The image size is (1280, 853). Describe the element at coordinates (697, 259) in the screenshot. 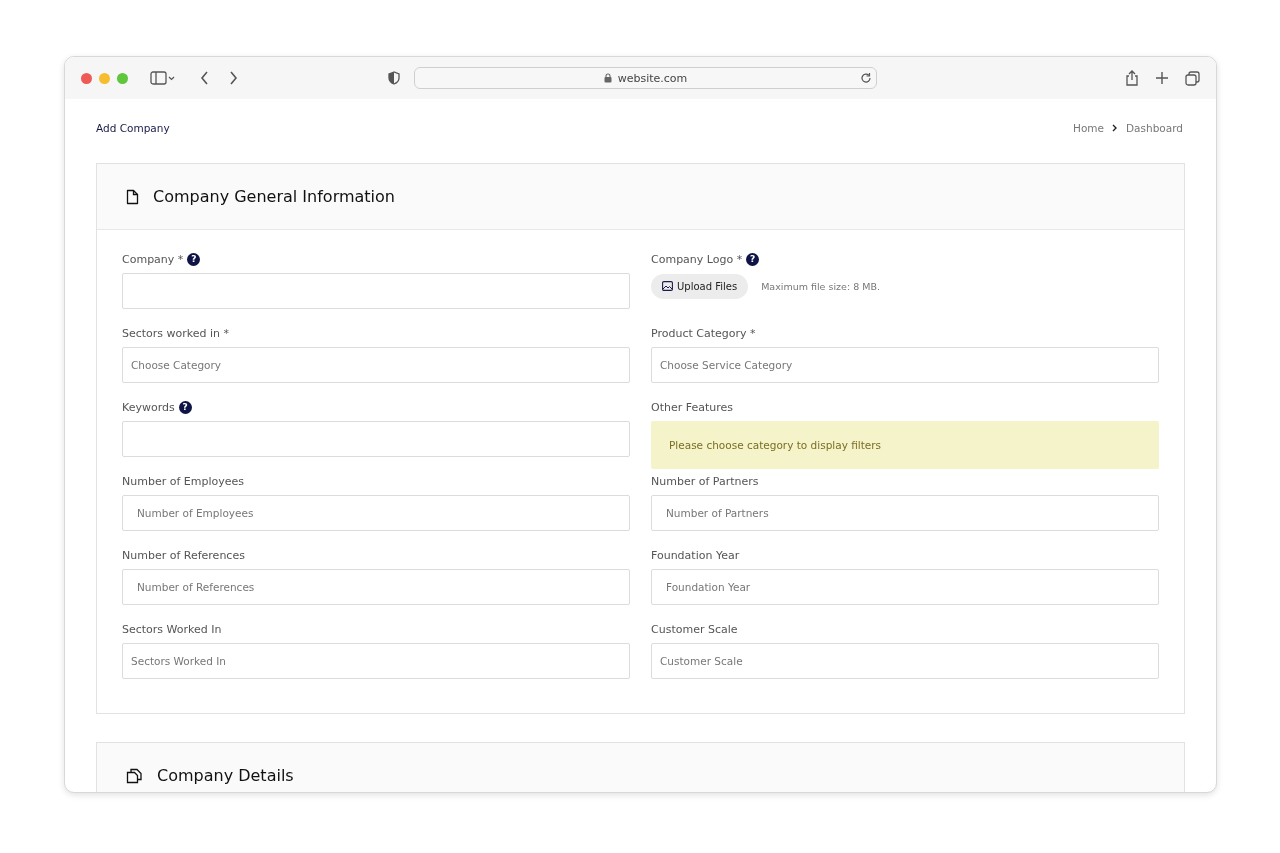

I see `field-label: Company Logo *` at that location.